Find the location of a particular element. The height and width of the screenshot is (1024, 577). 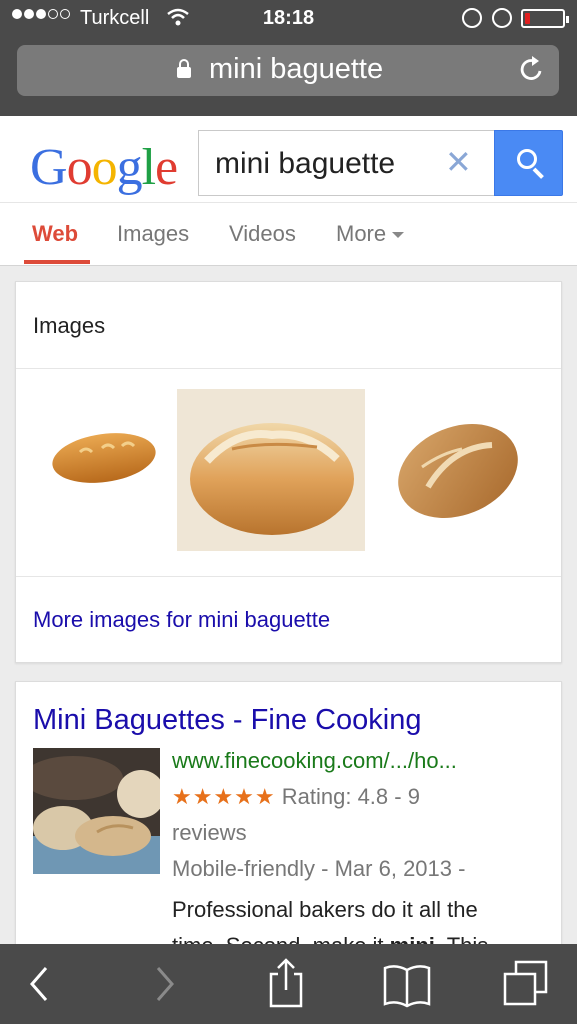

battery-icon is located at coordinates (545, 18).